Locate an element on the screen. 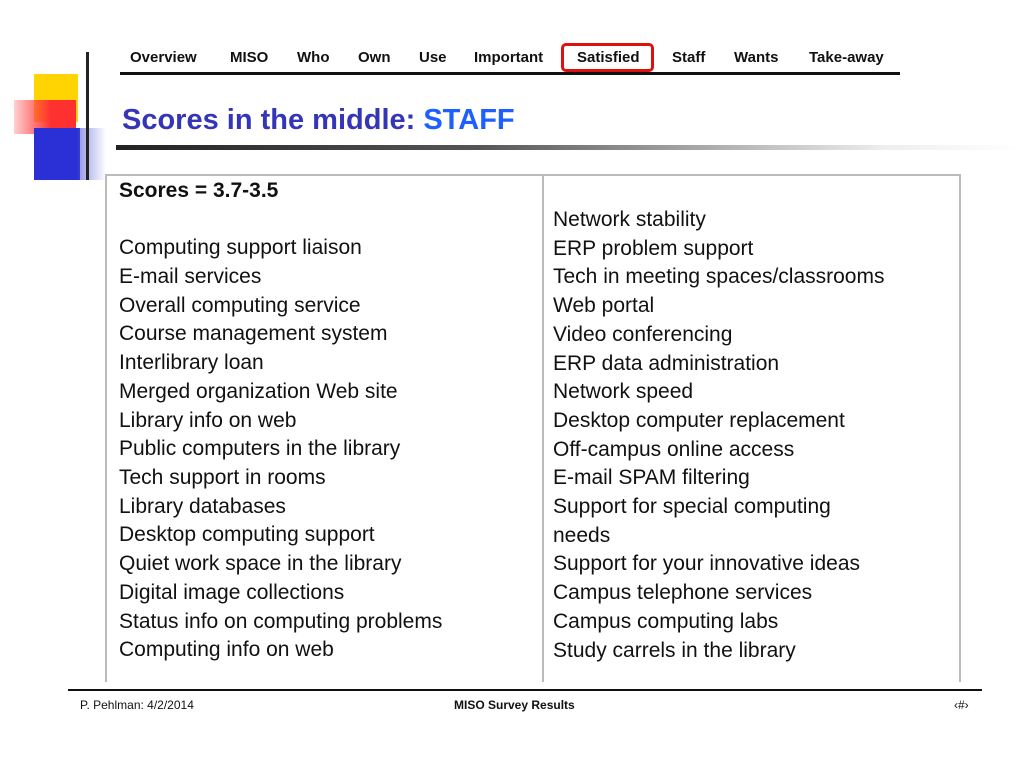 This screenshot has width=1024, height=768. blank-row is located at coordinates (280, 220).